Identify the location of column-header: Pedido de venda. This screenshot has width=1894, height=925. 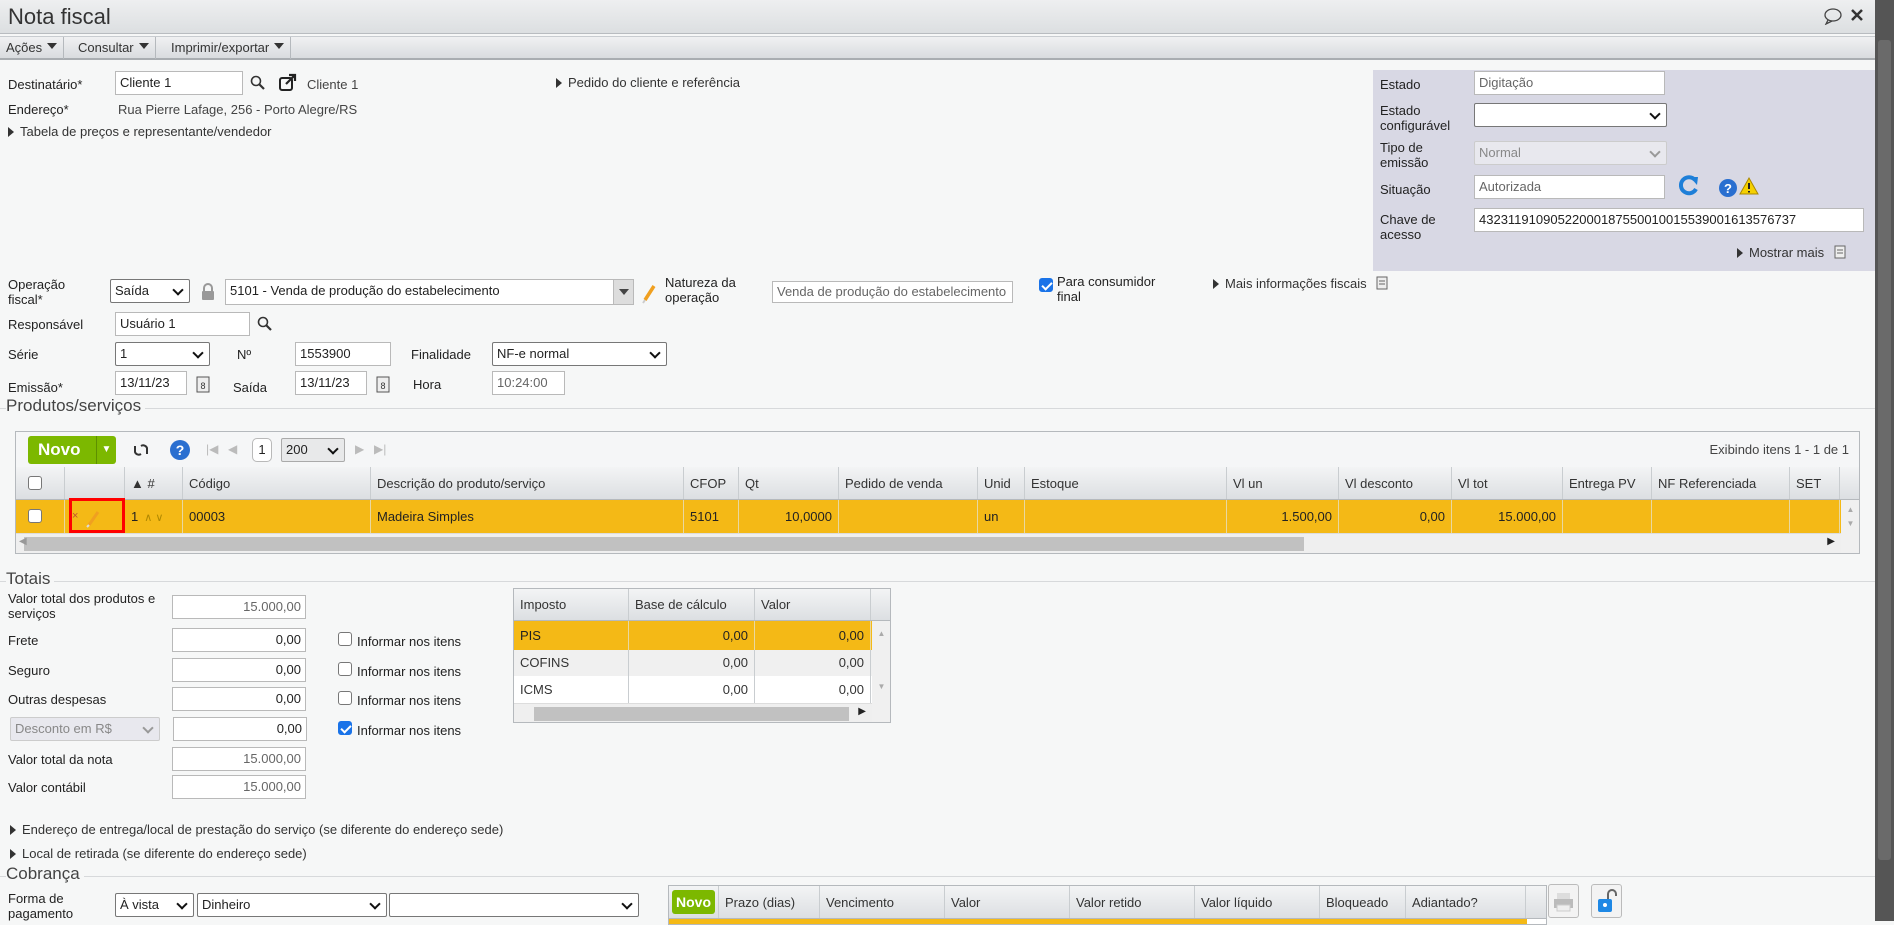
(908, 483).